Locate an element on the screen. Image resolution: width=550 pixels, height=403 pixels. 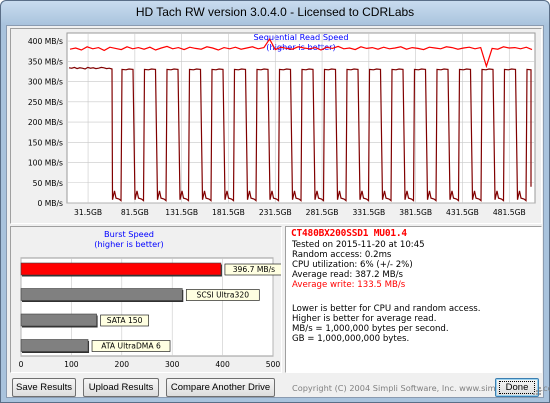
burst-x-tick: 200 is located at coordinates (122, 364).